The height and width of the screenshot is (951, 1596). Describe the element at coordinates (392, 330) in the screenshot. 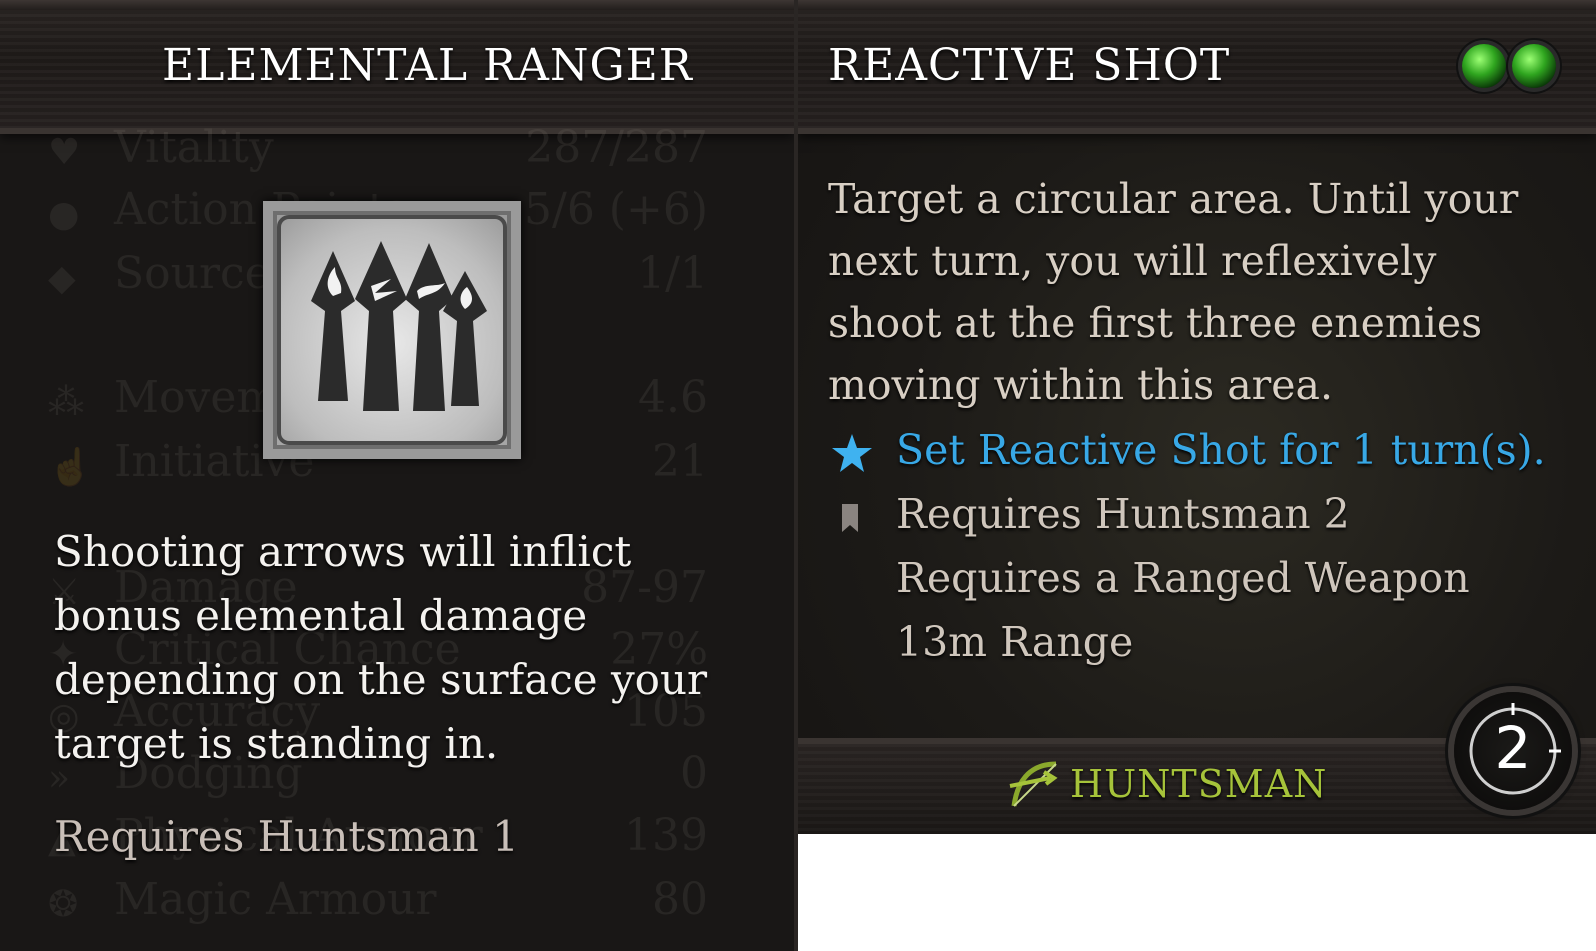

I see `elemental-arrows-icon` at that location.